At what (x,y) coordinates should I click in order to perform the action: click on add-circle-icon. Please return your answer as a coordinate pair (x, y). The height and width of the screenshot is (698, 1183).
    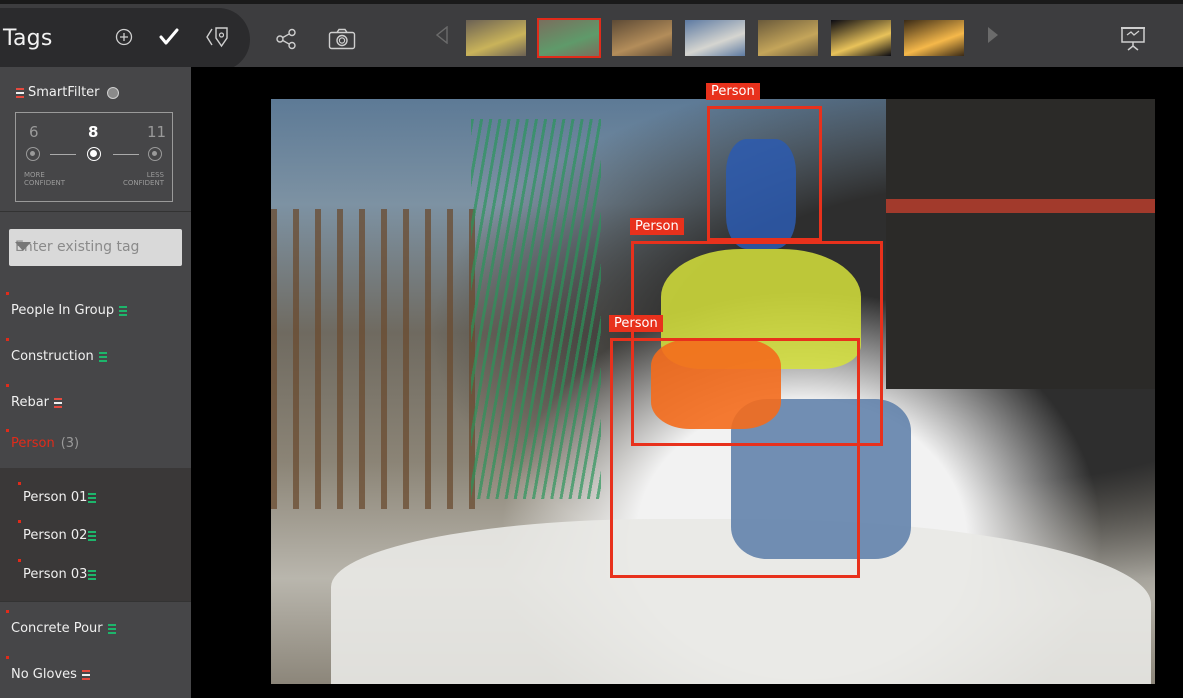
    Looking at the image, I should click on (124, 37).